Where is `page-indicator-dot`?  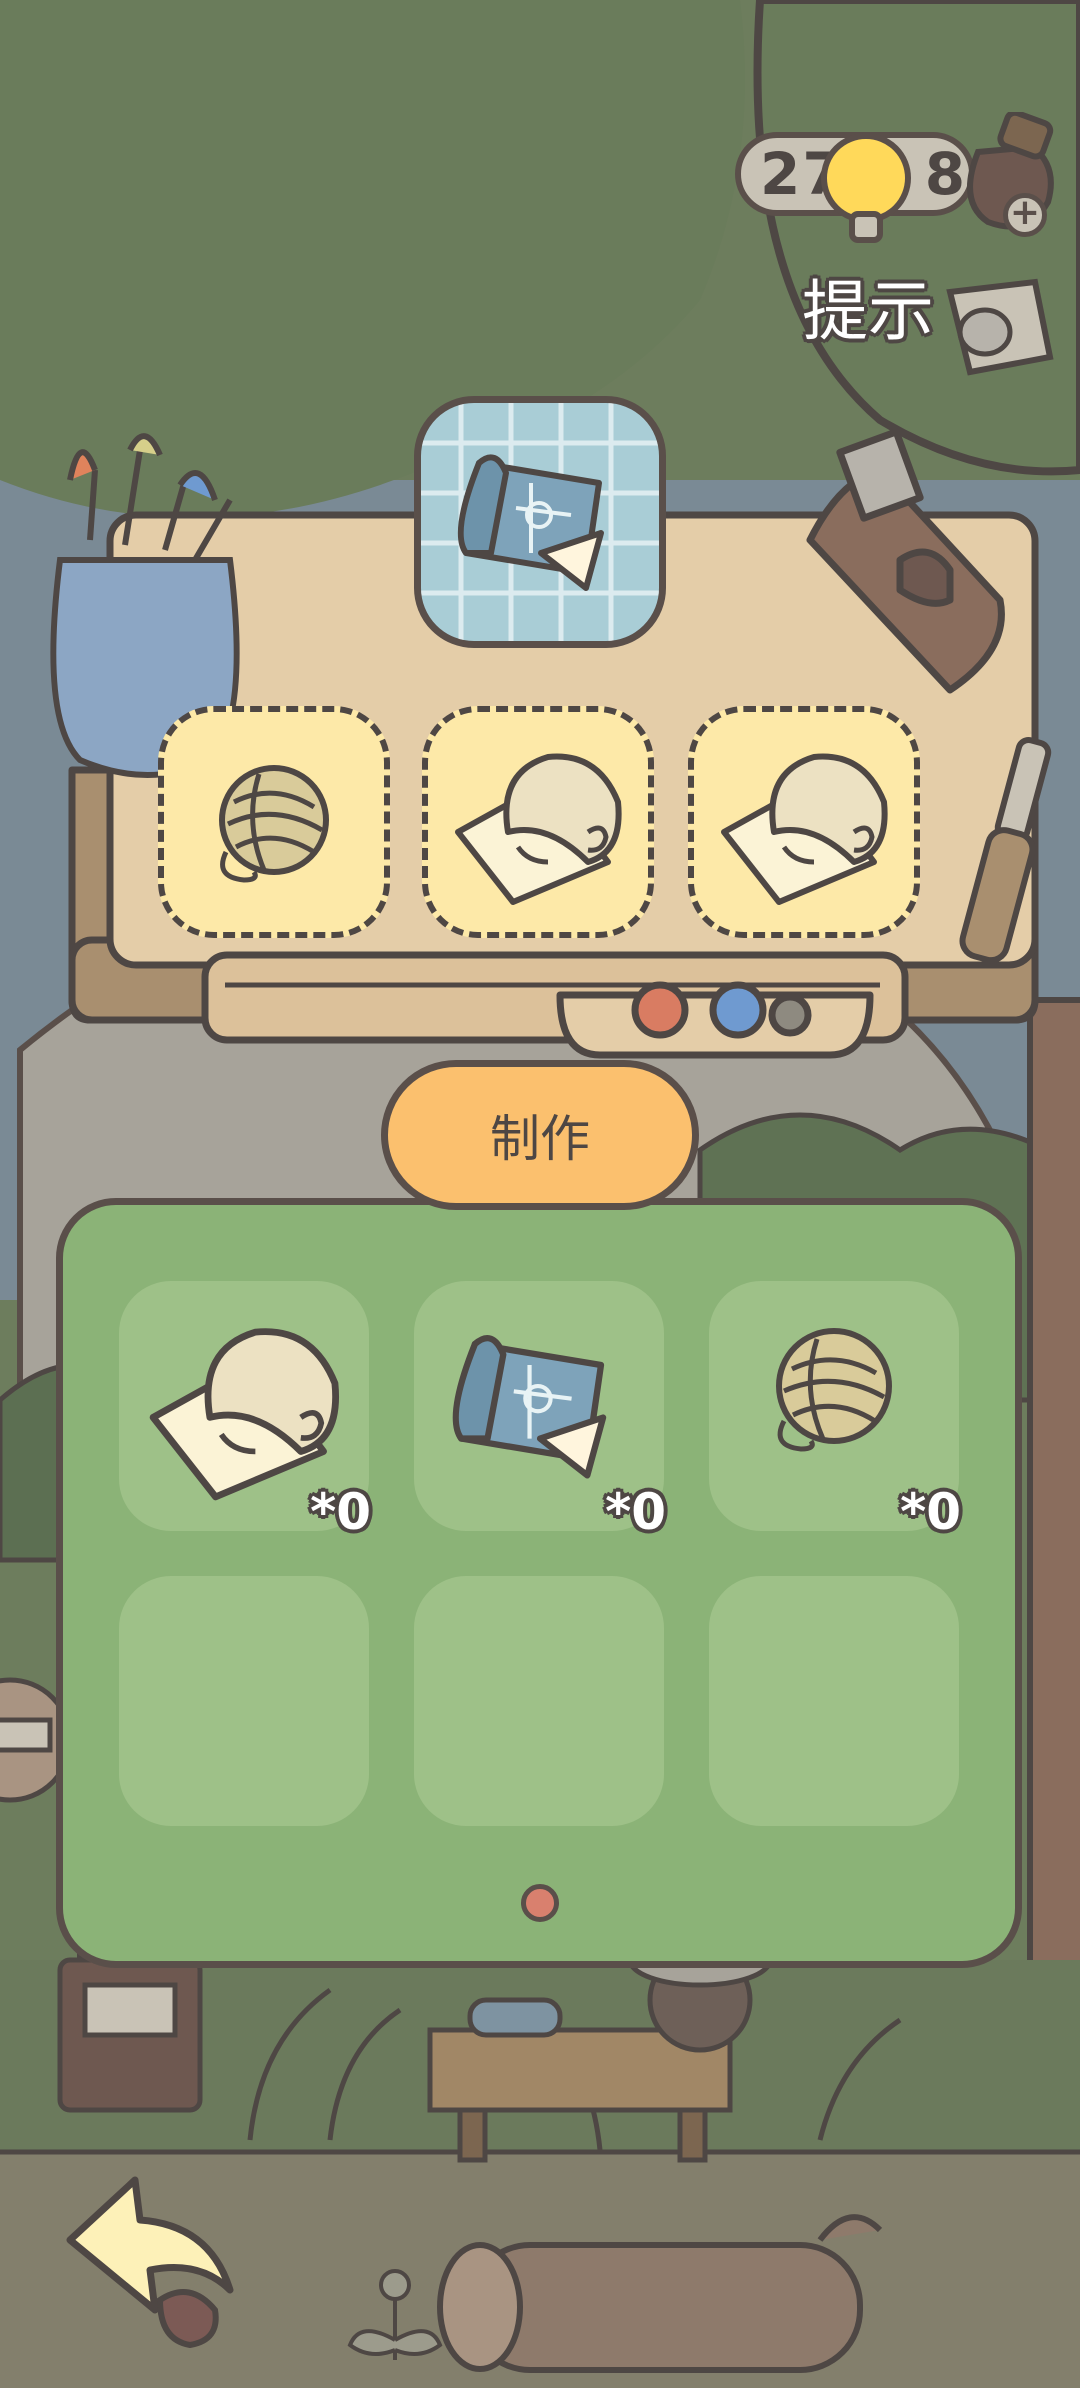
page-indicator-dot is located at coordinates (540, 1903).